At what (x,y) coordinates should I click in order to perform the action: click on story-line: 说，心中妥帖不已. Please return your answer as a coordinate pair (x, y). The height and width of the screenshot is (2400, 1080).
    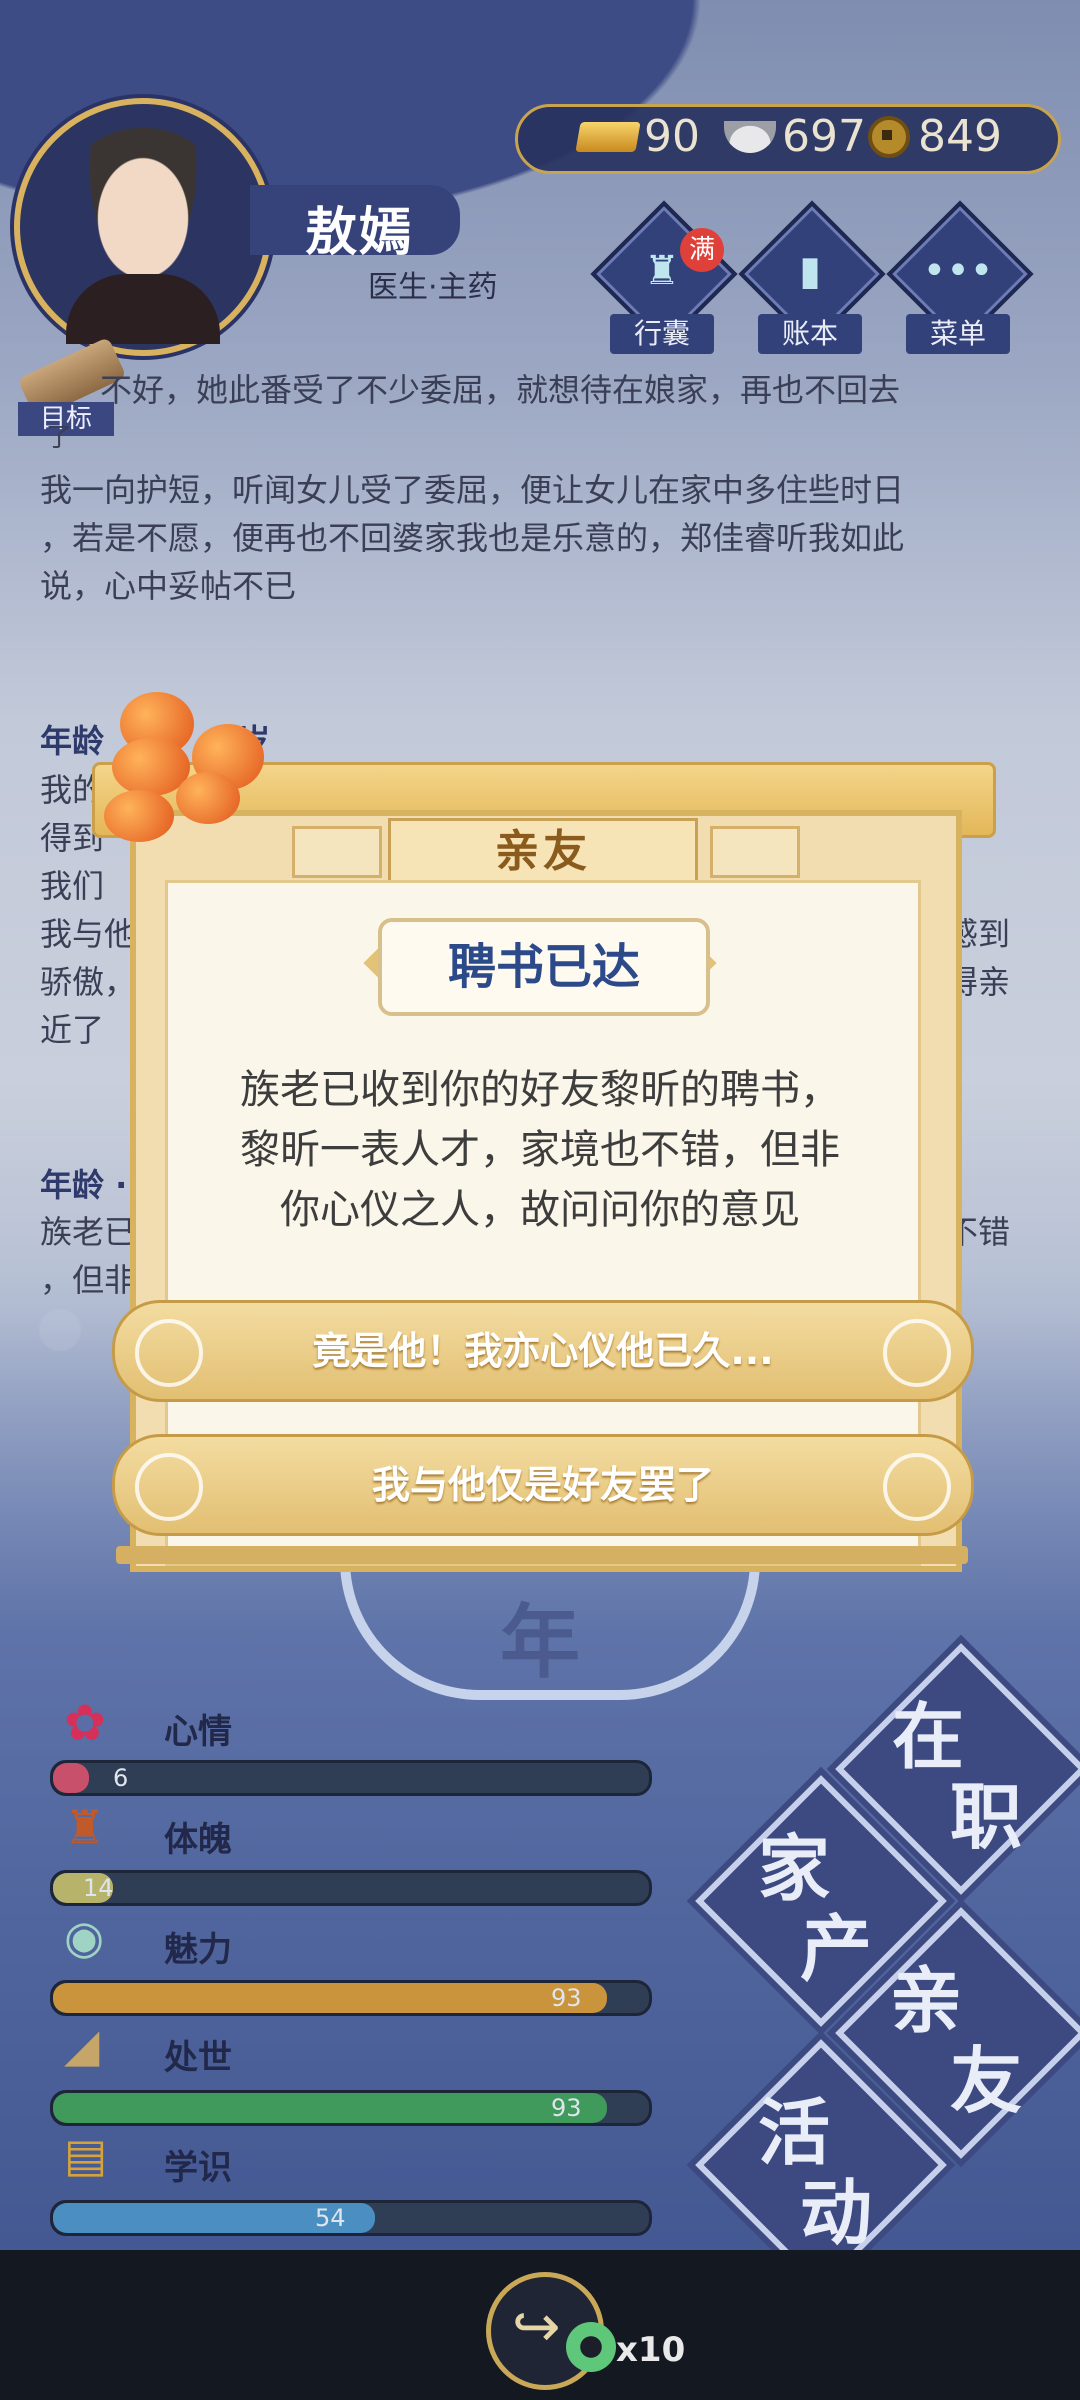
    Looking at the image, I should click on (168, 586).